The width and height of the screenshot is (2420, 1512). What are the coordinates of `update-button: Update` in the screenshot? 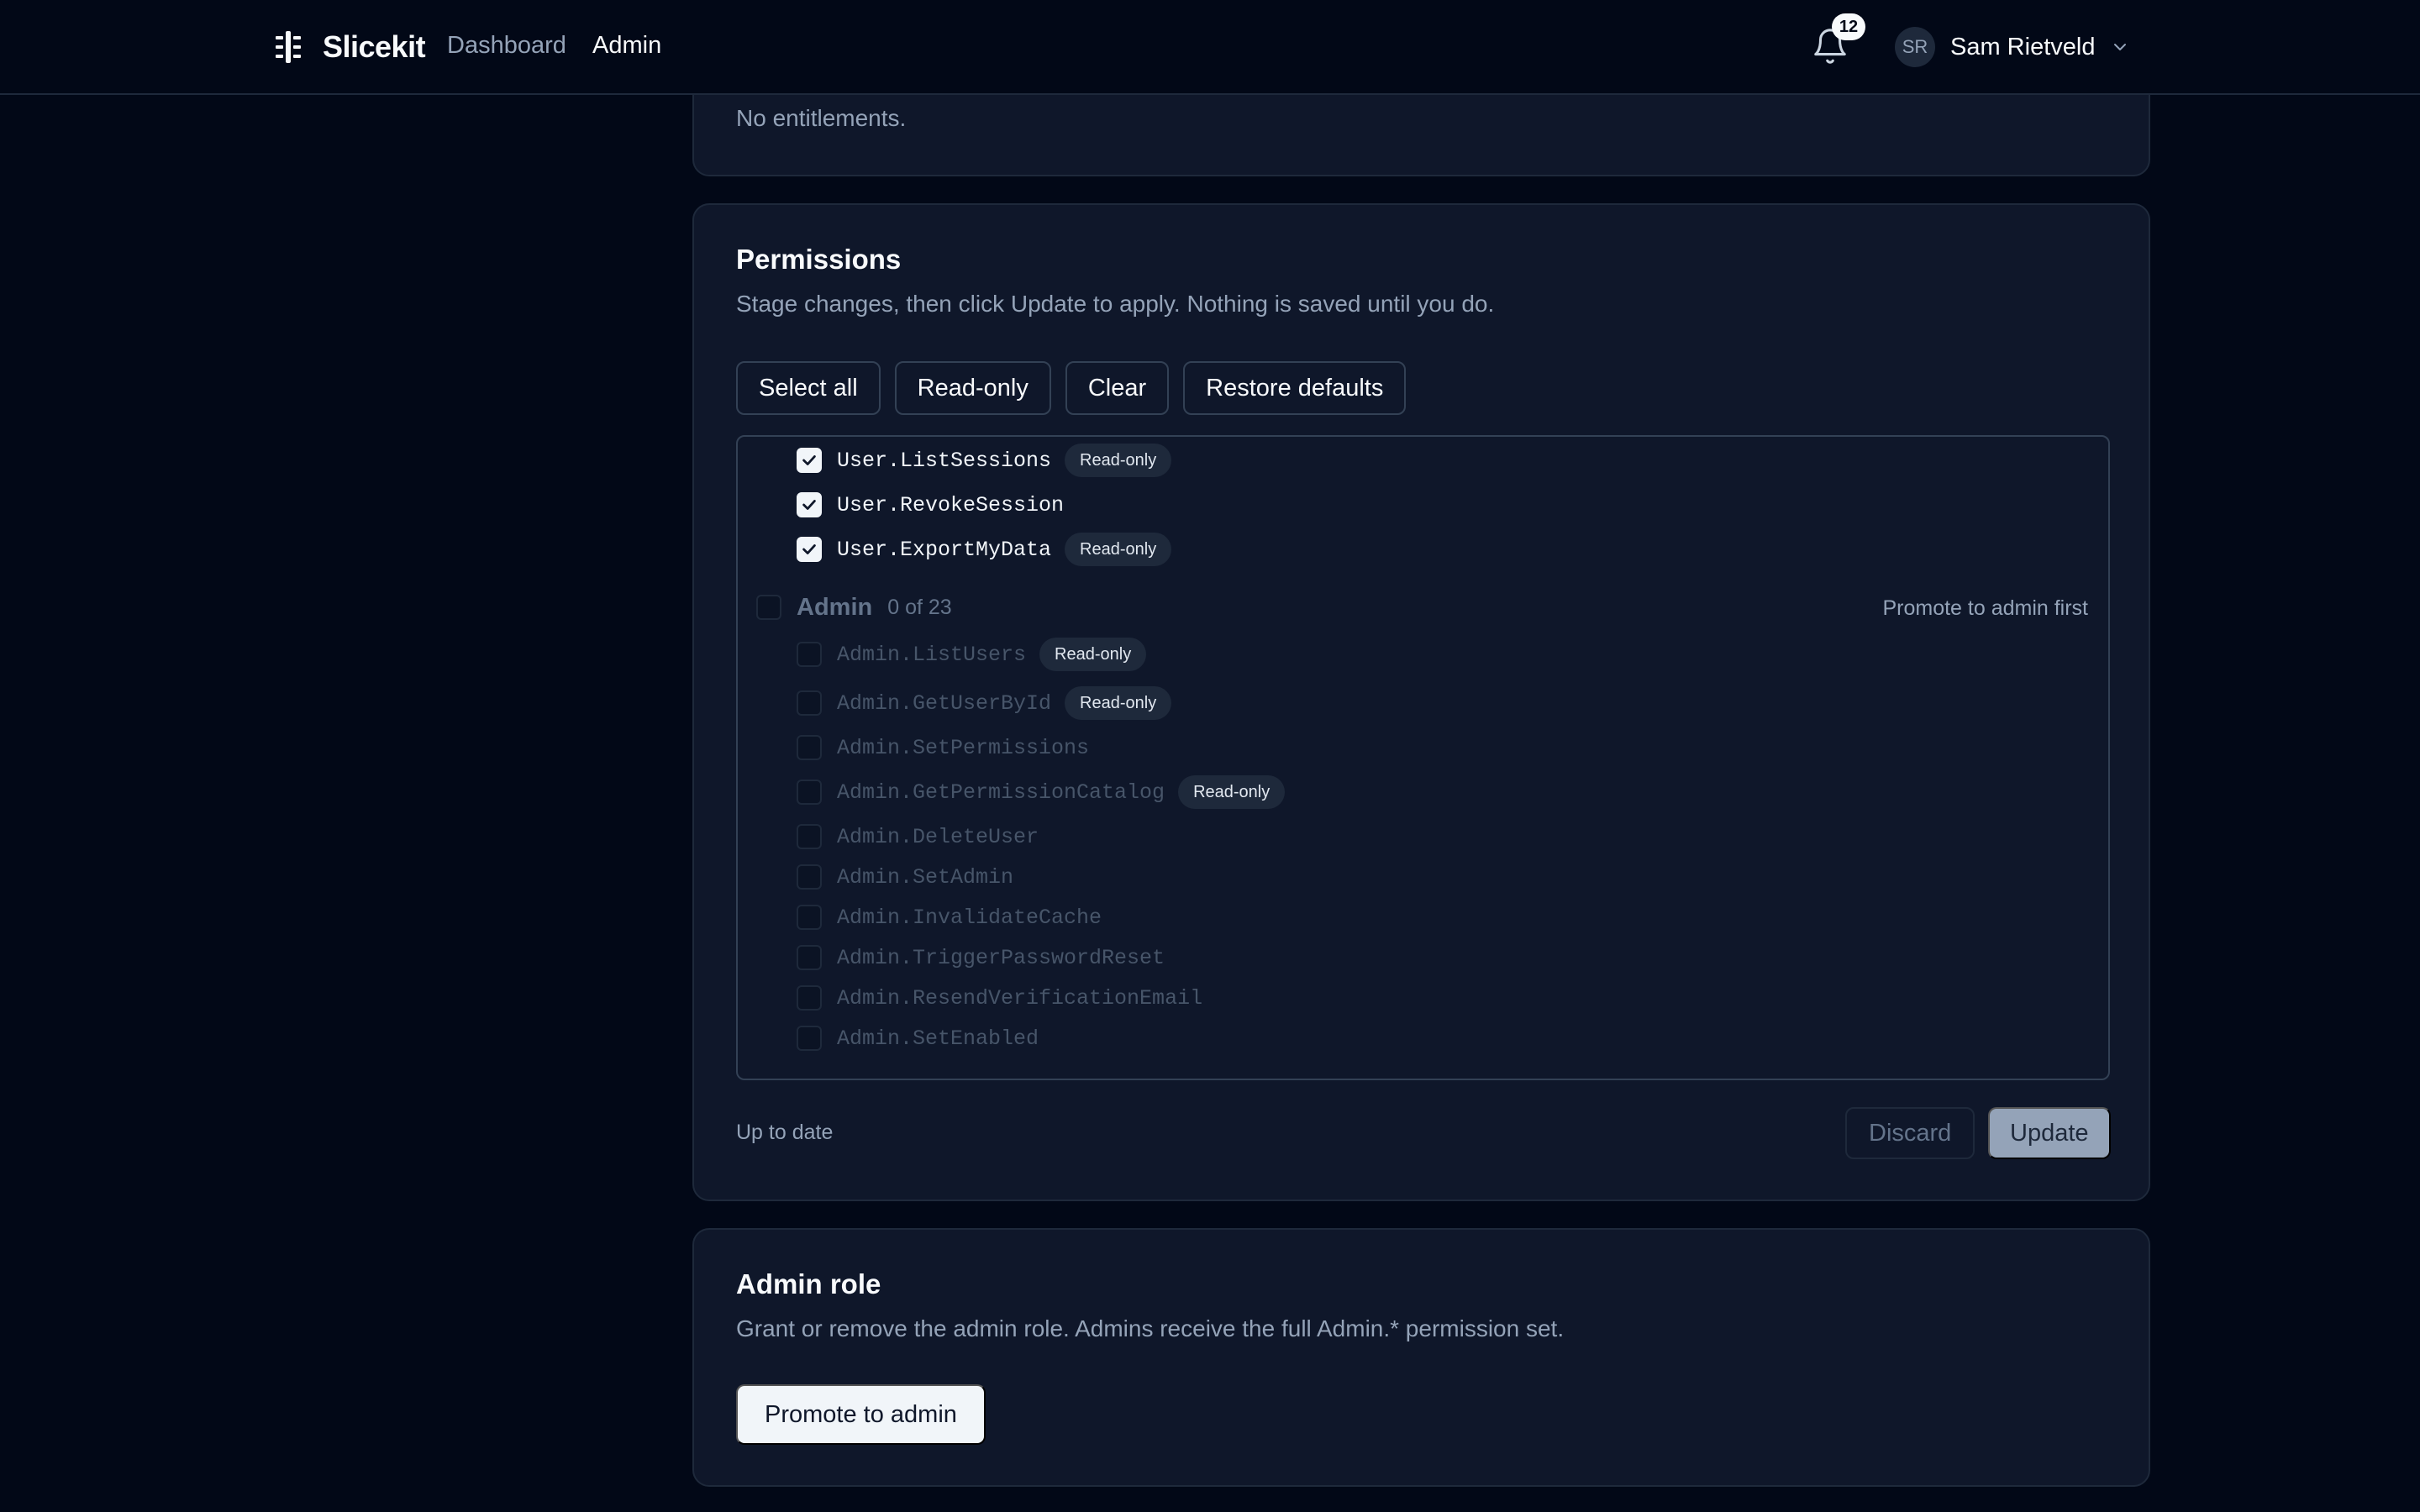 It's located at (2049, 1133).